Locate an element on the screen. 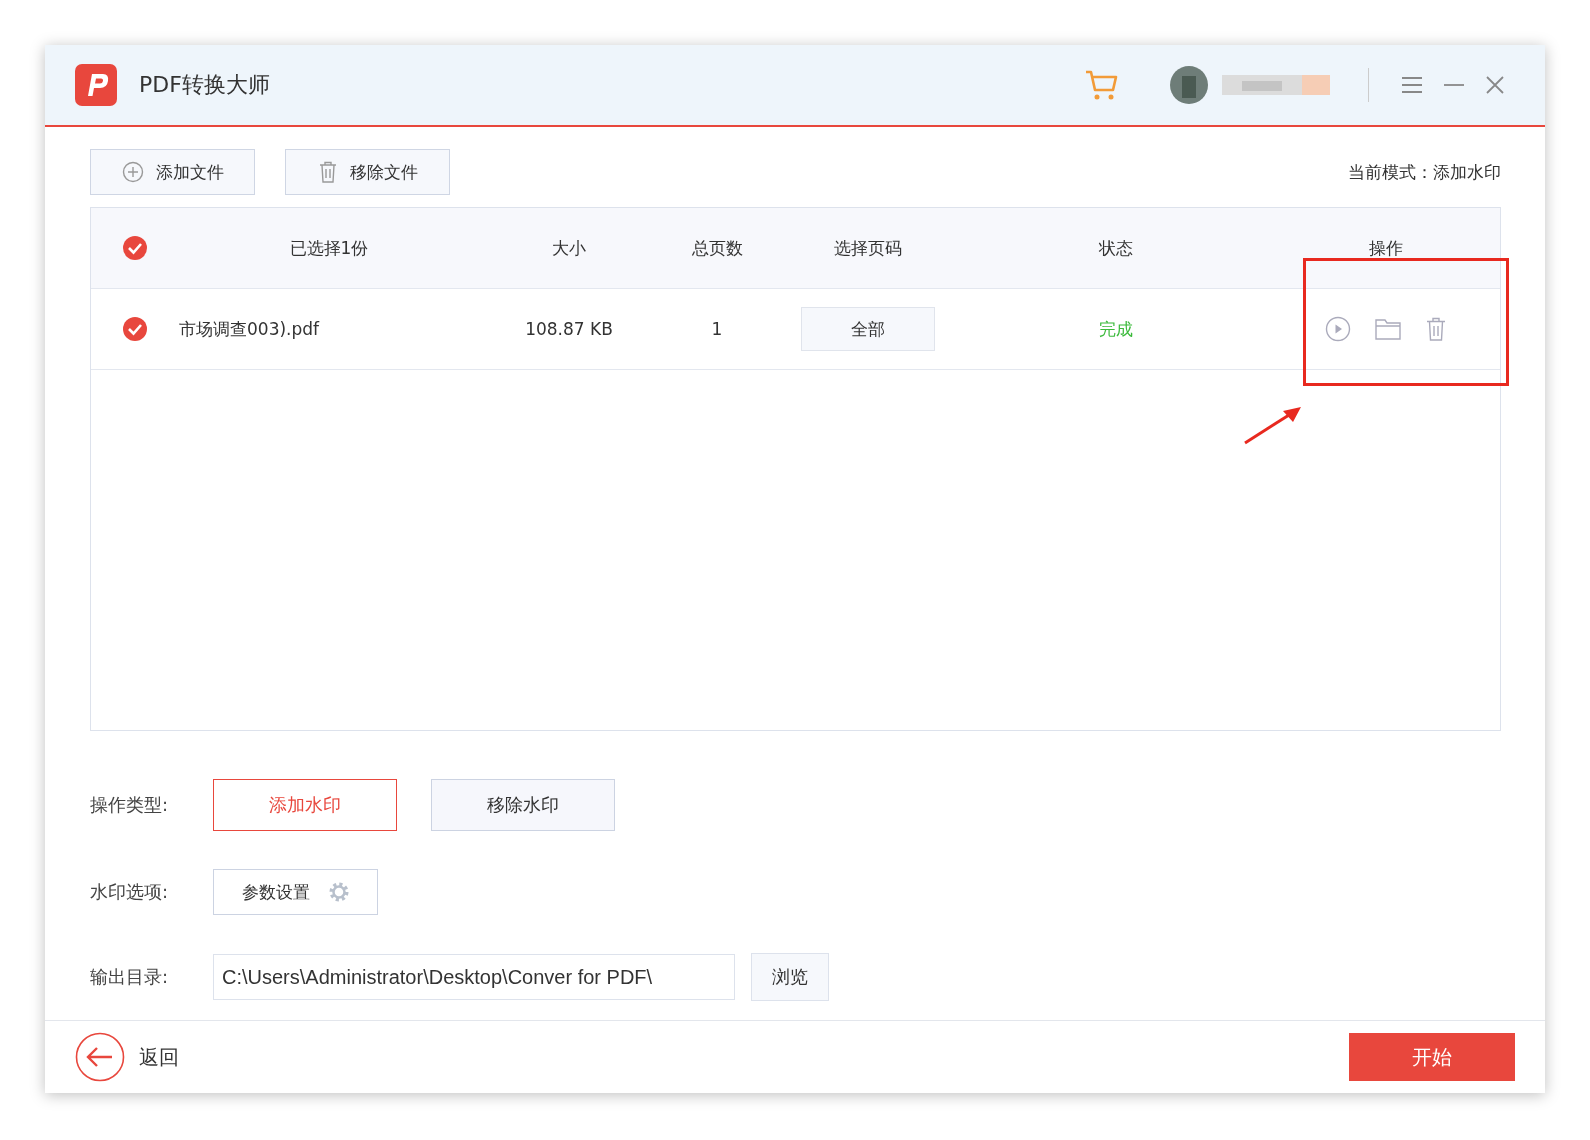 The height and width of the screenshot is (1140, 1590). operation-type-option: 移除水印 is located at coordinates (523, 805).